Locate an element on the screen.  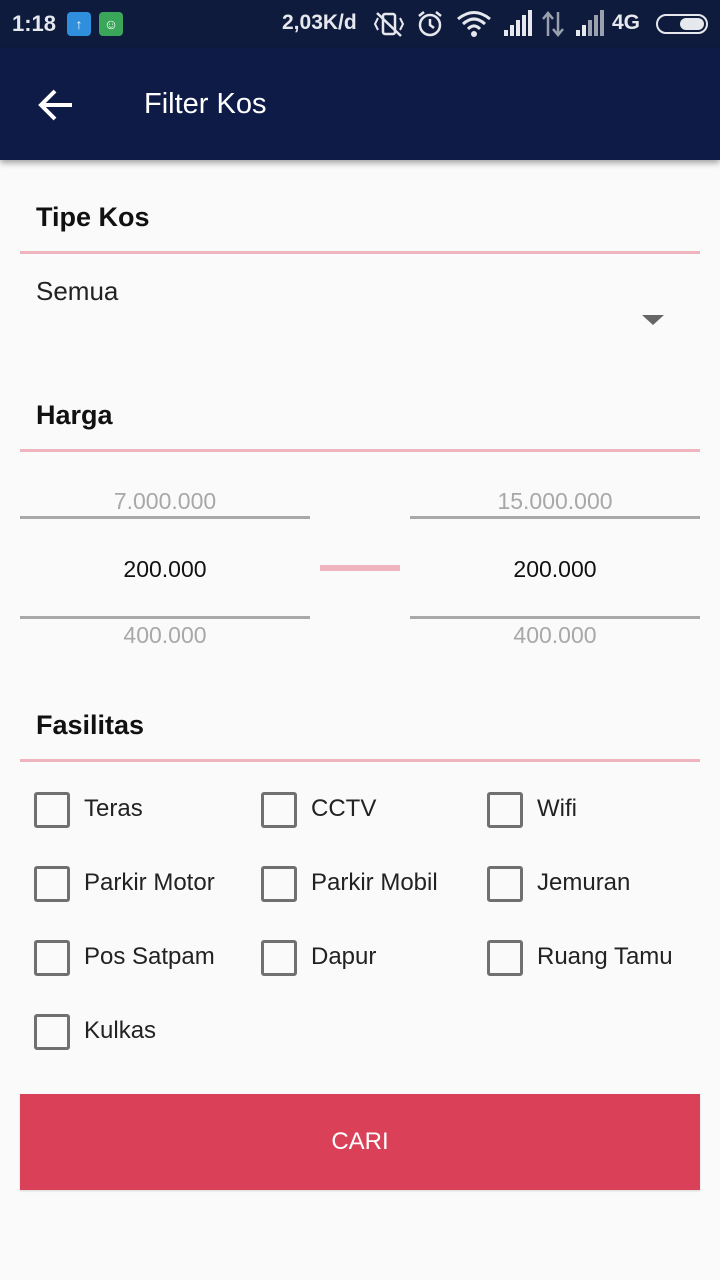
network-type: 4G is located at coordinates (626, 22).